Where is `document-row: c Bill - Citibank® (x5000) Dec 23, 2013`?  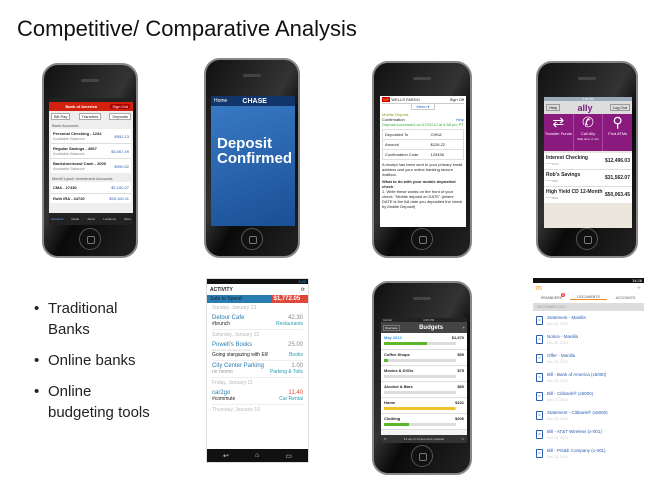 document-row: c Bill - Citibank® (x5000) Dec 23, 2013 is located at coordinates (588, 396).